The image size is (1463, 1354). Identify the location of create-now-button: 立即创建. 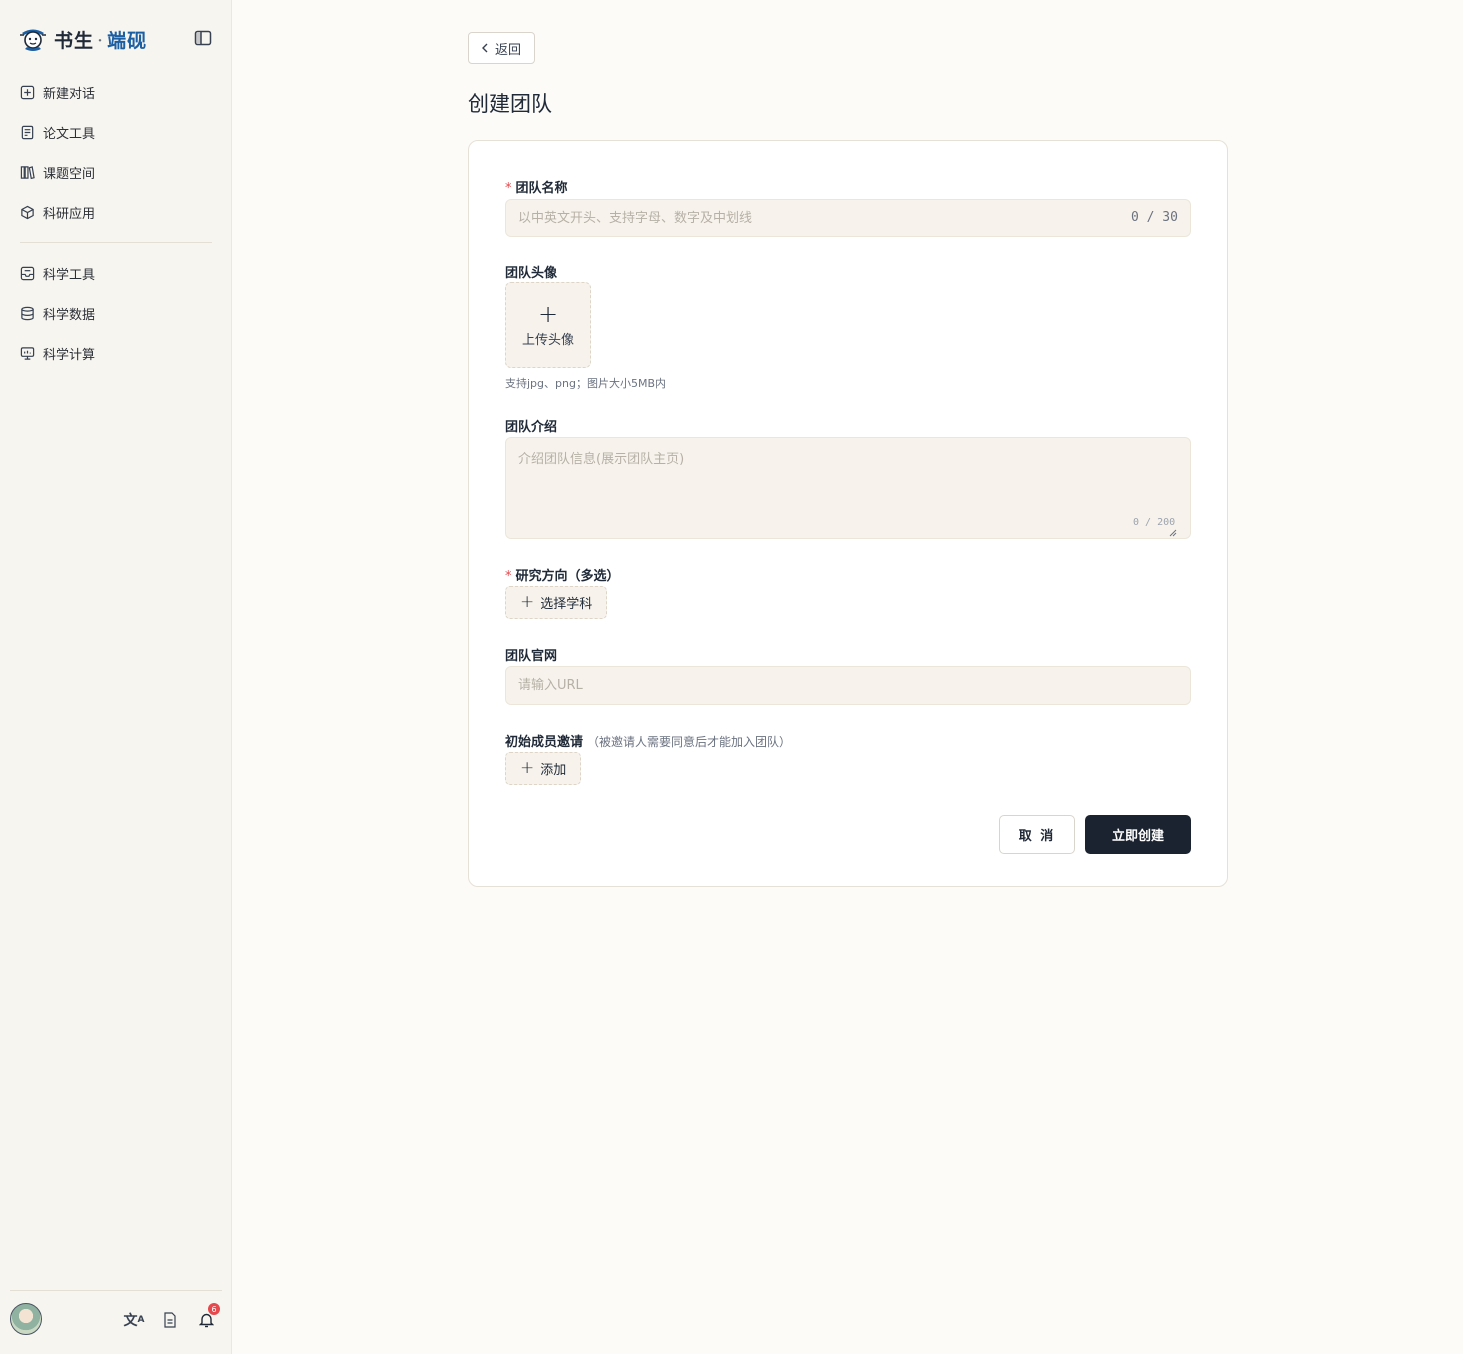
(1138, 834).